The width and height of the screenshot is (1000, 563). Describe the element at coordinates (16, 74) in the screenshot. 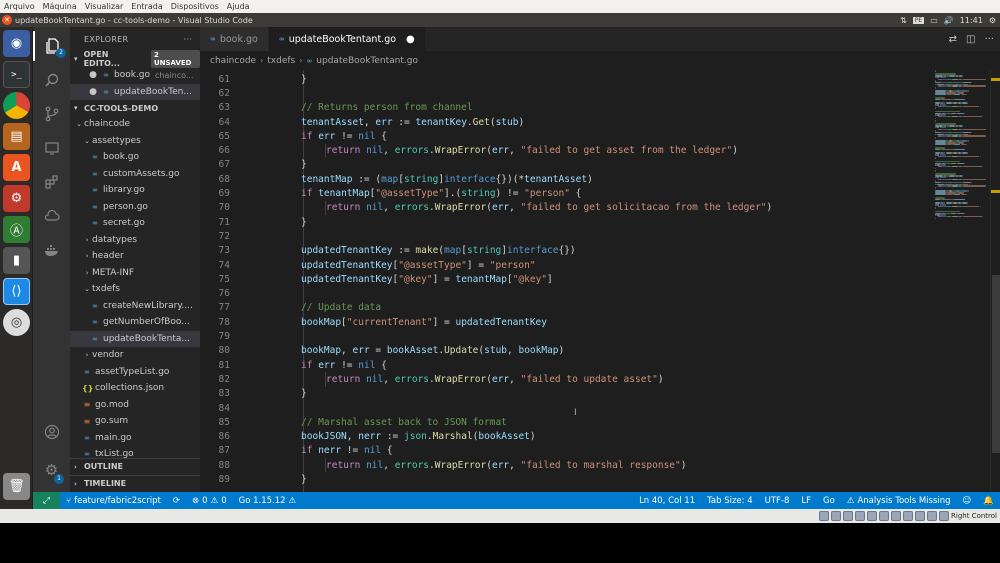

I see `terminal-icon: >_` at that location.